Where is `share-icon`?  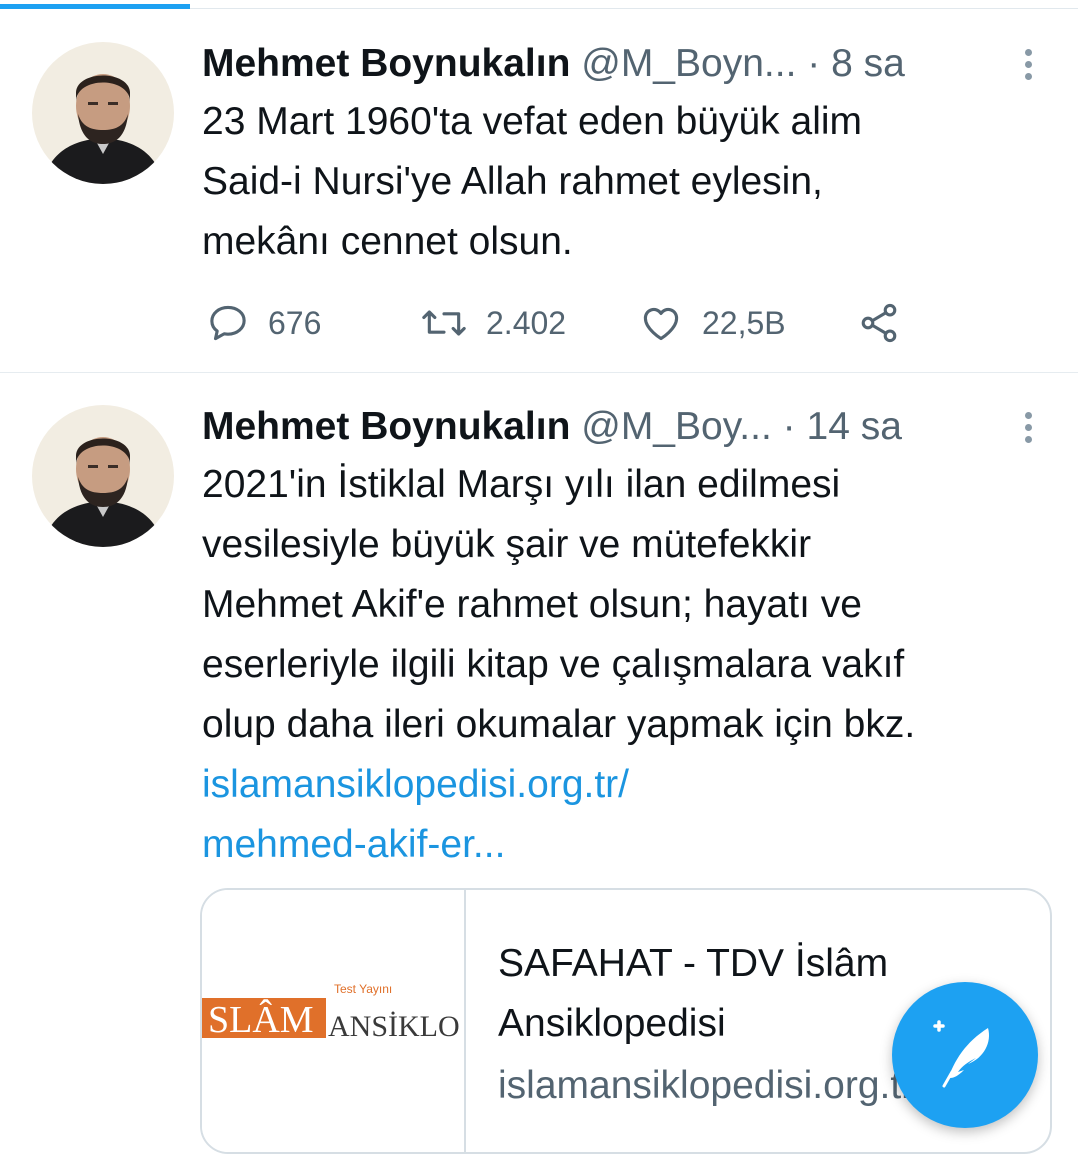 share-icon is located at coordinates (879, 323).